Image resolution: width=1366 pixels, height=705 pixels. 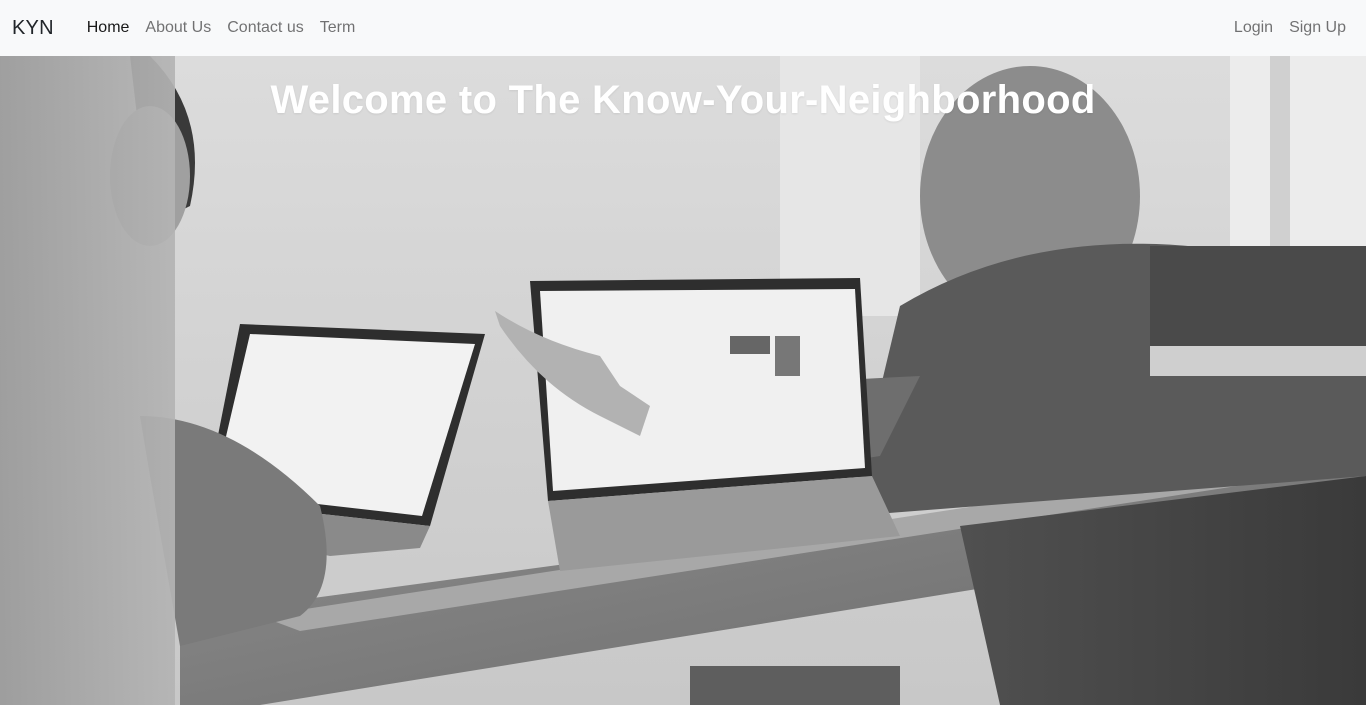 I want to click on nav-item-login: Login, so click(x=1253, y=28).